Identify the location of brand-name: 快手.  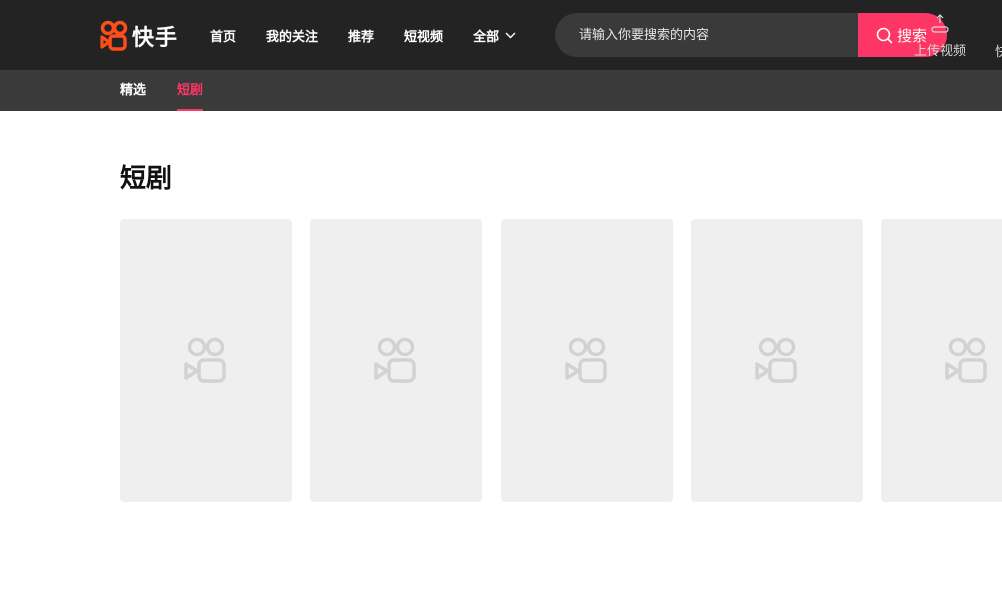
(155, 38).